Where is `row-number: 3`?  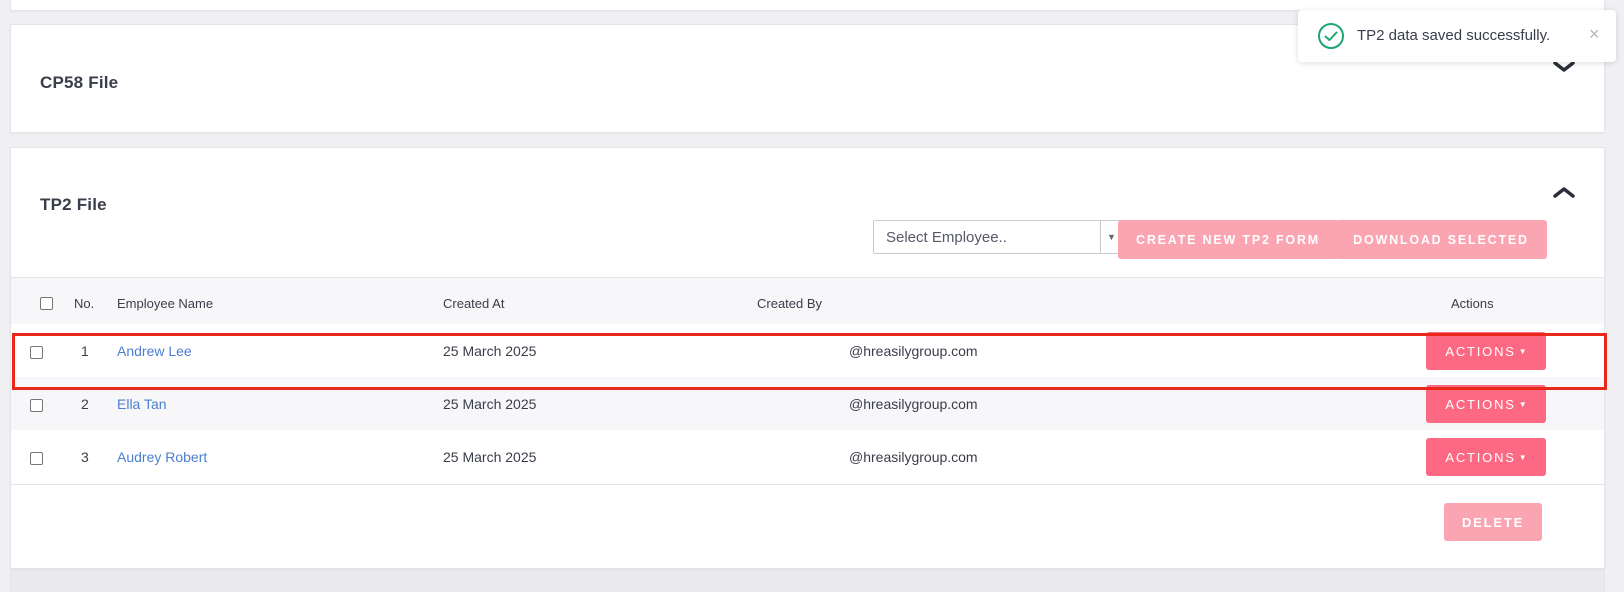 row-number: 3 is located at coordinates (85, 457).